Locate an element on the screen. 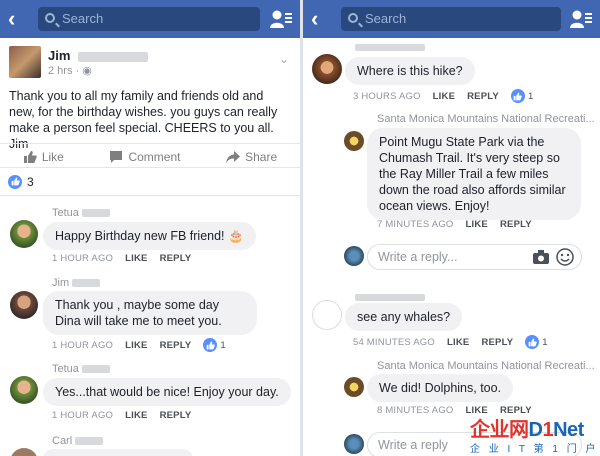 The image size is (600, 456). watermark-part: 1 is located at coordinates (548, 430).